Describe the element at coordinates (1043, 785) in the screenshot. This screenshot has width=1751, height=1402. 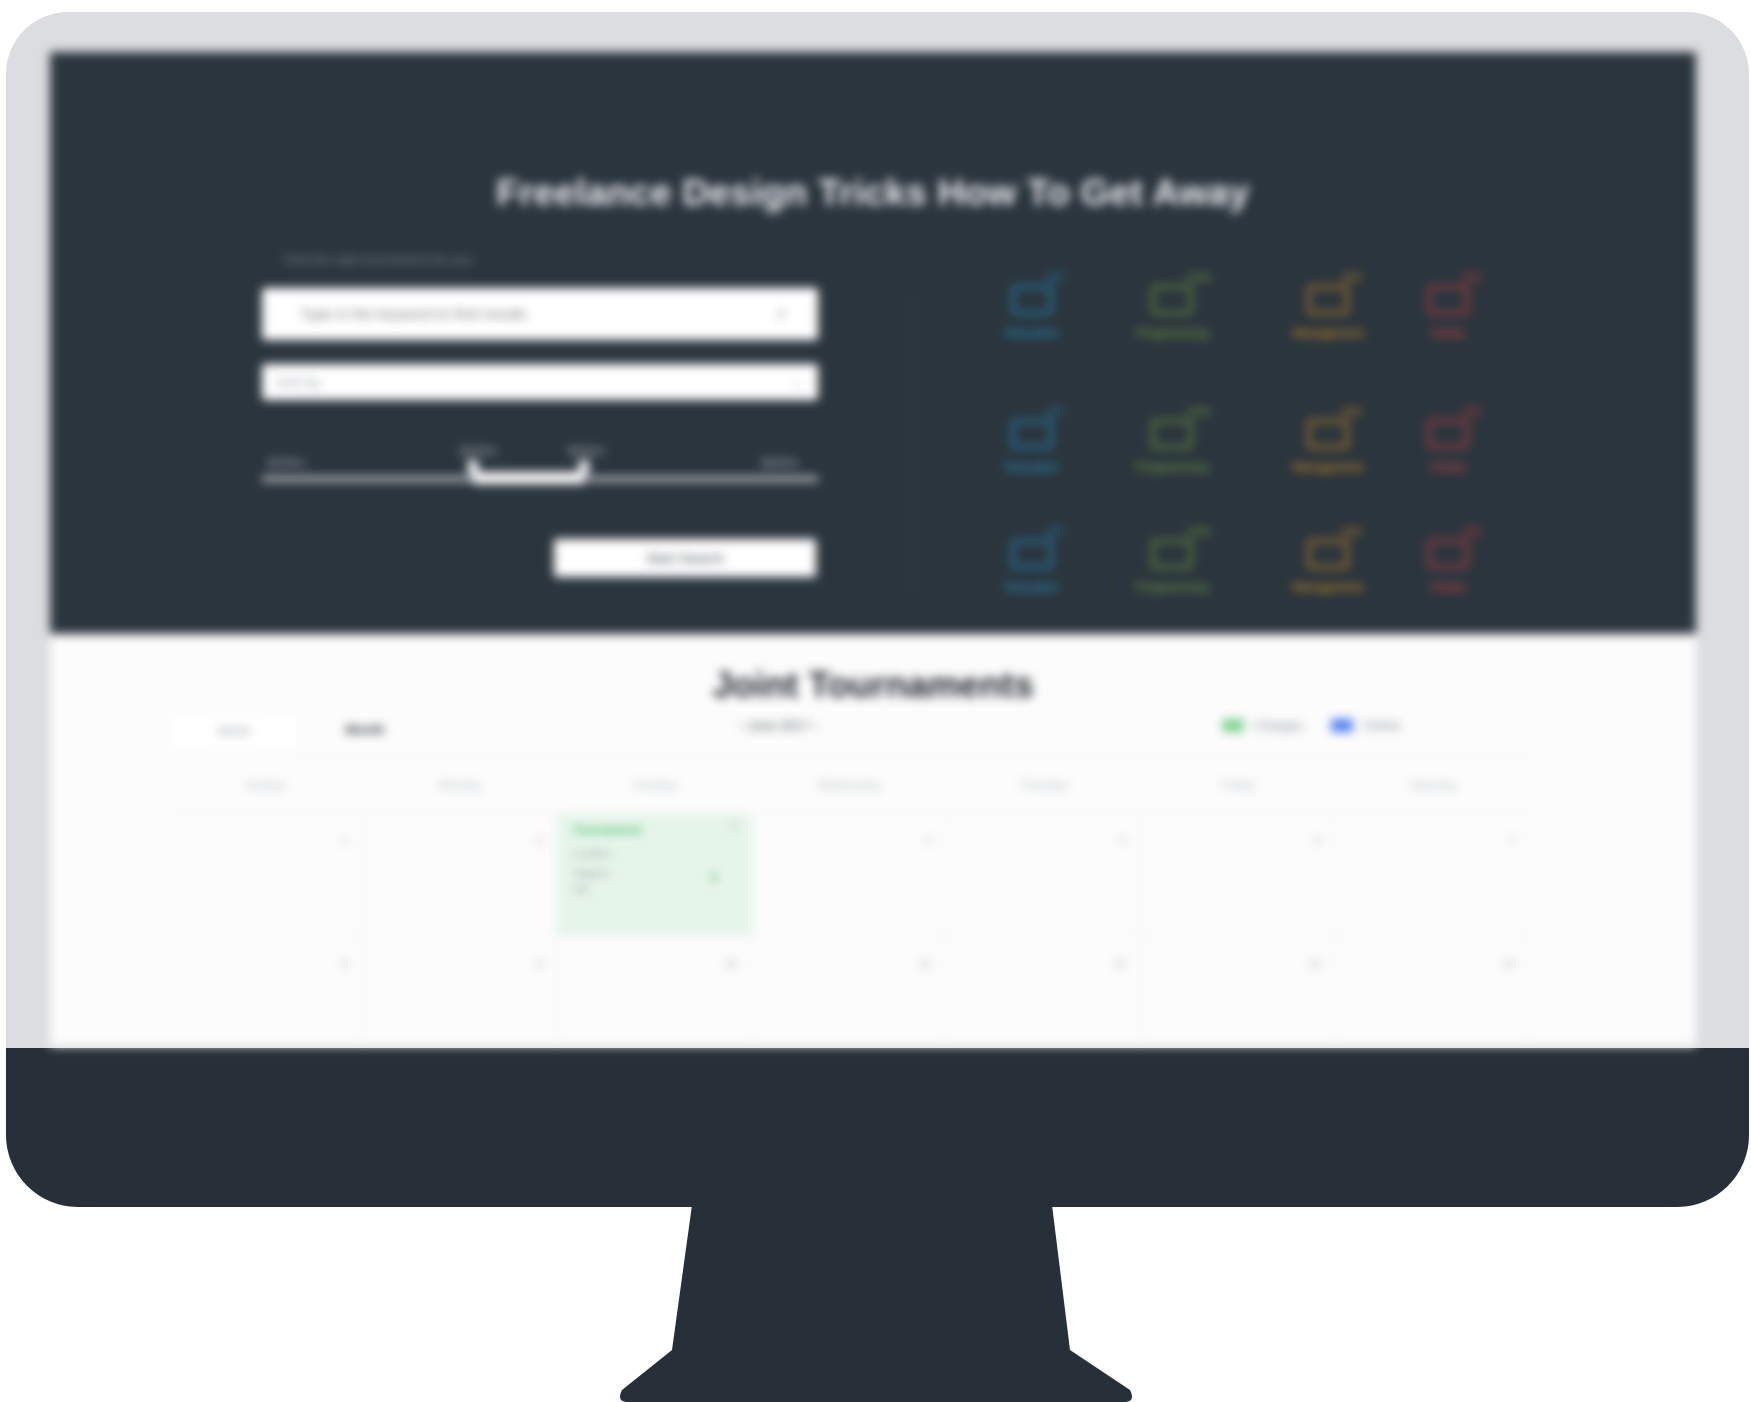
I see `weekday-label: Thursday` at that location.